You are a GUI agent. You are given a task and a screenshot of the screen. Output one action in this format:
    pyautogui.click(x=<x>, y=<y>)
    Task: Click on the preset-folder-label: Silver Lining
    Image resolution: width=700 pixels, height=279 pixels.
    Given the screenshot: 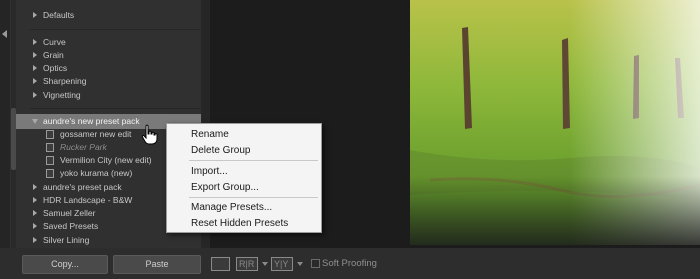 What is the action you would take?
    pyautogui.click(x=66, y=240)
    